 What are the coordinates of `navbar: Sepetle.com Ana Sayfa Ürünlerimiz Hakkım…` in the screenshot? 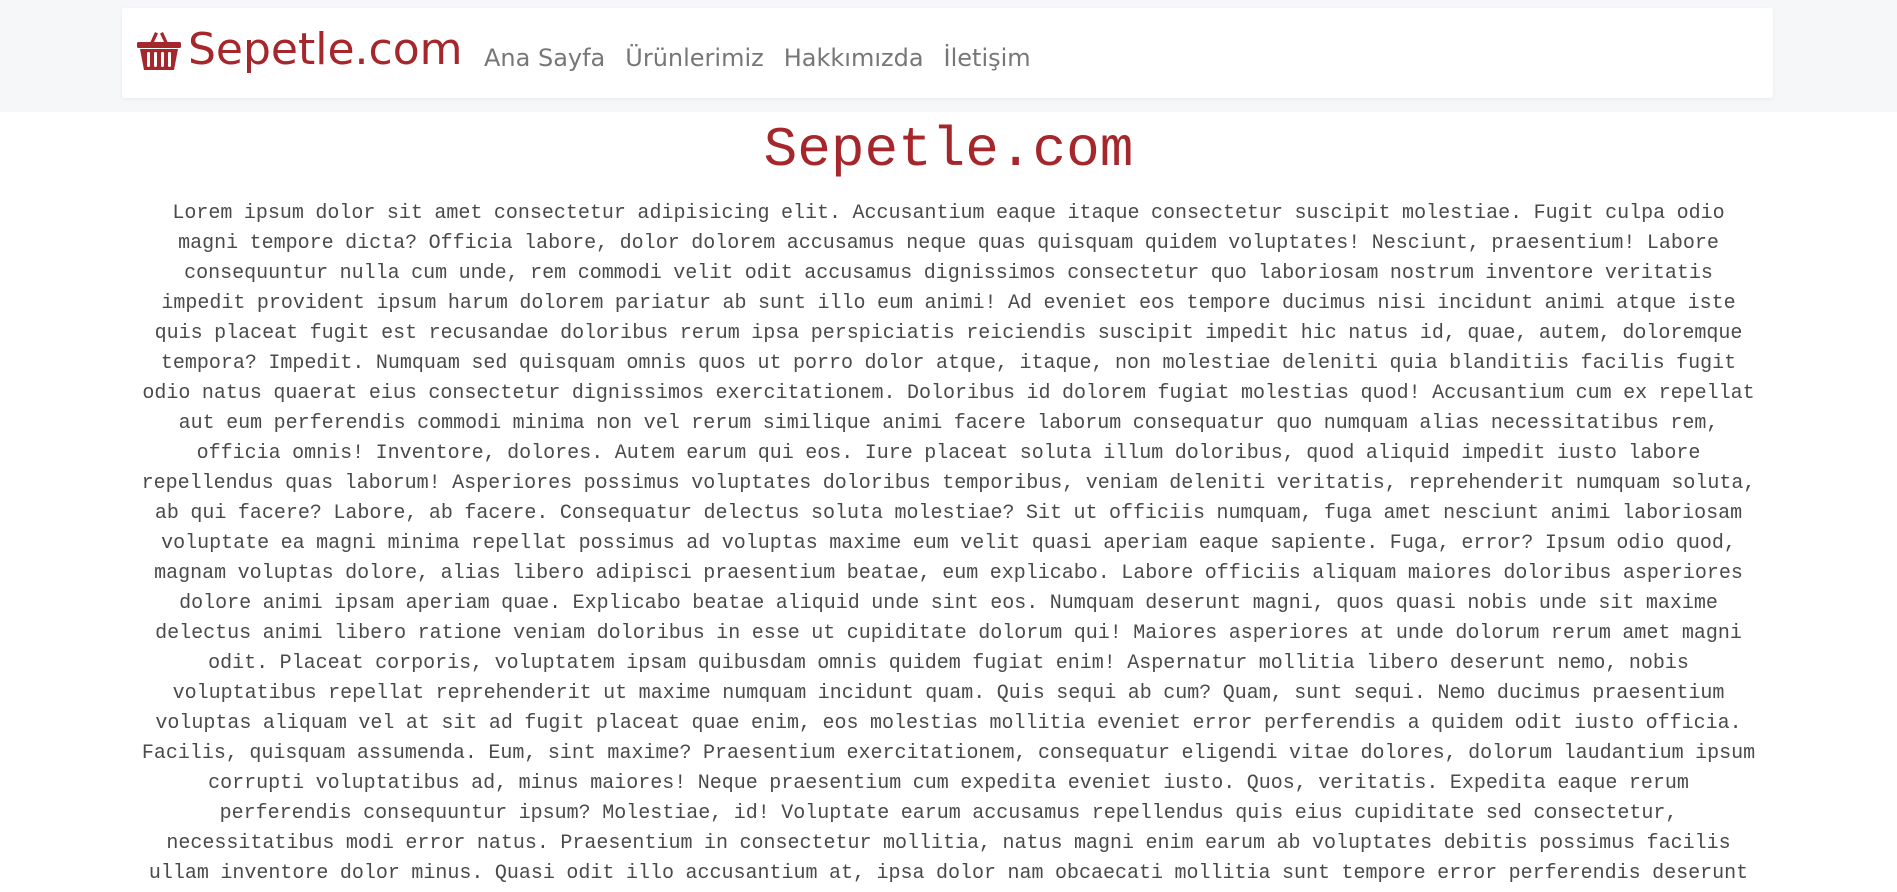 It's located at (947, 53).